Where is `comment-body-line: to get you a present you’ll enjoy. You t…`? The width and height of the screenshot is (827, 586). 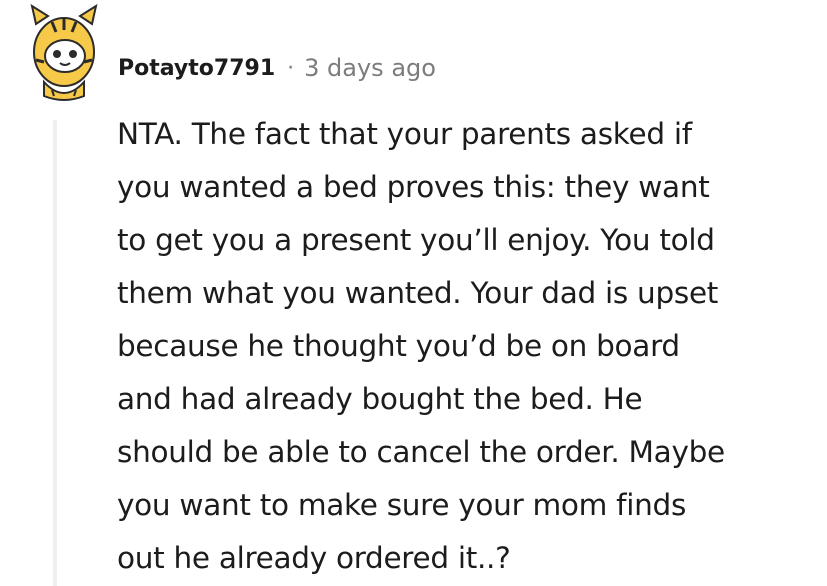
comment-body-line: to get you a present you’ll enjoy. You t… is located at coordinates (416, 240).